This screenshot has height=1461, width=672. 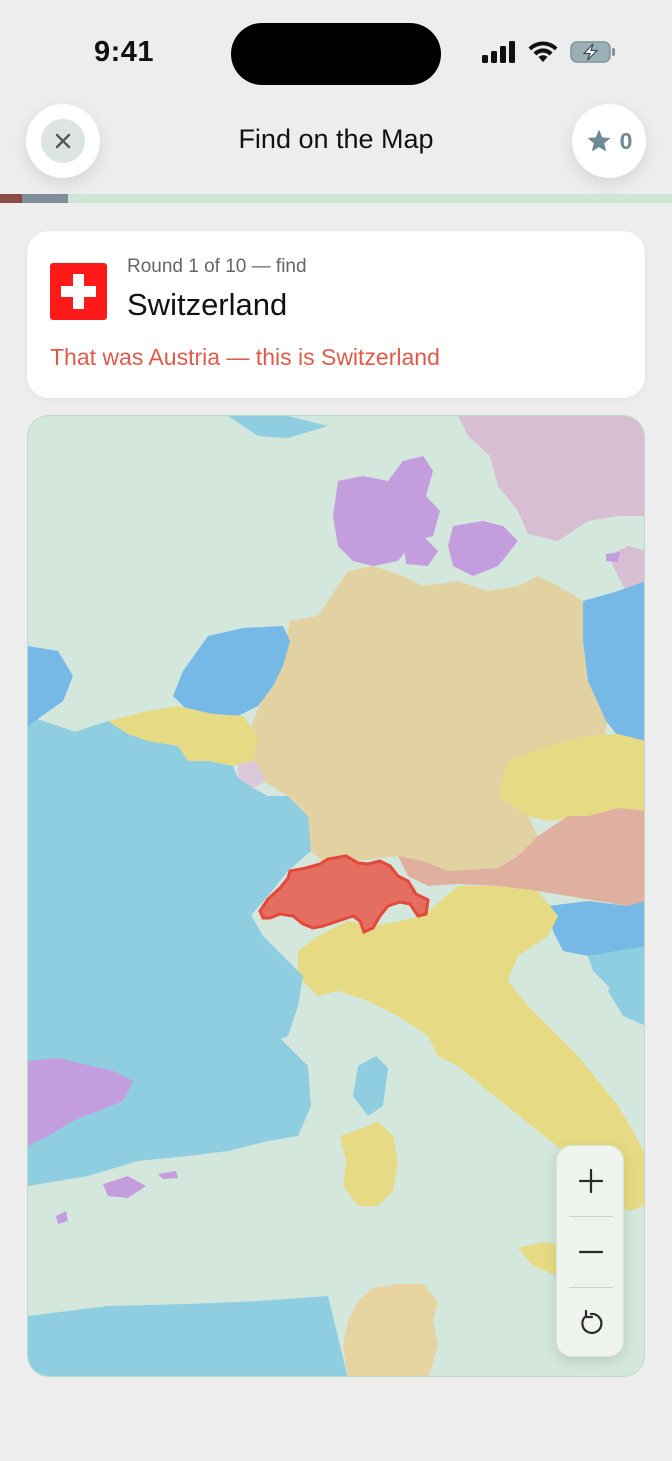 I want to click on reset-icon, so click(x=592, y=1321).